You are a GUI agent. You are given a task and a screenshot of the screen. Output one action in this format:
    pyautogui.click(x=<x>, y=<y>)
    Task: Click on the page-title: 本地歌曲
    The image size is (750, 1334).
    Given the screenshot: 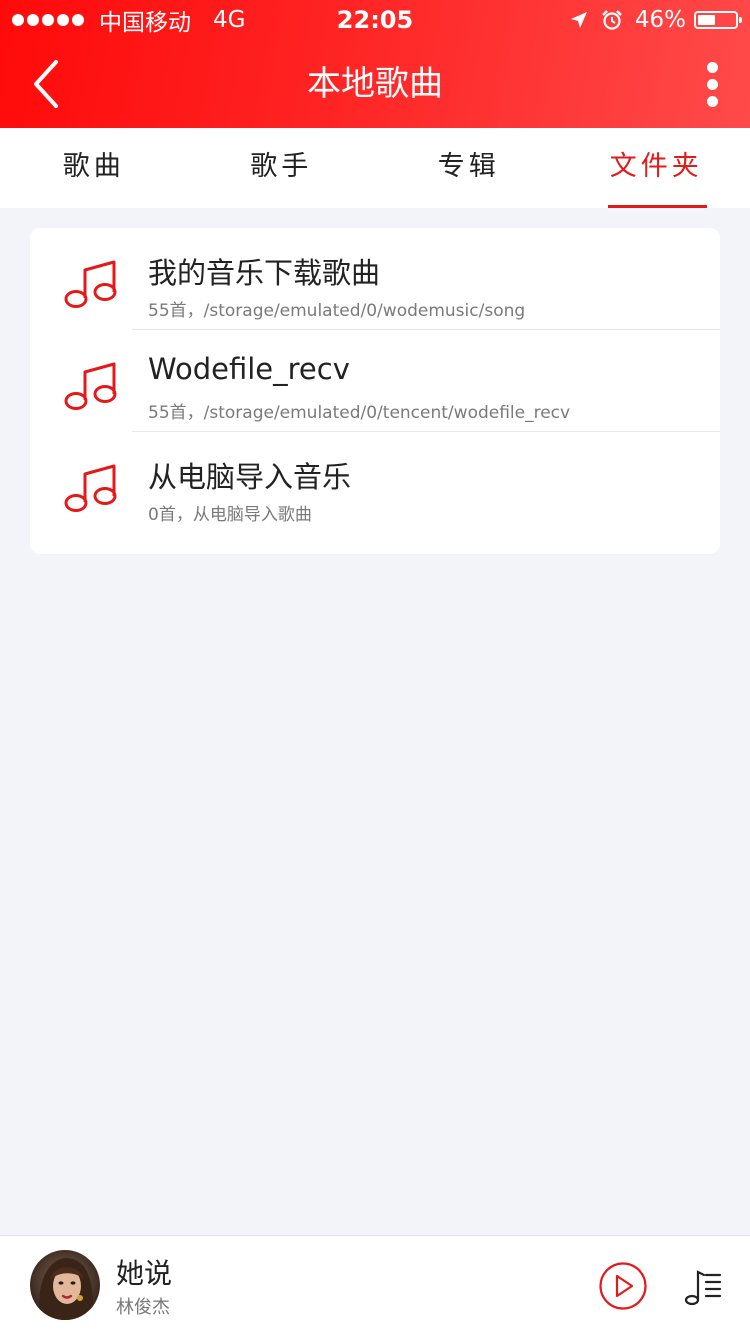 What is the action you would take?
    pyautogui.click(x=375, y=84)
    